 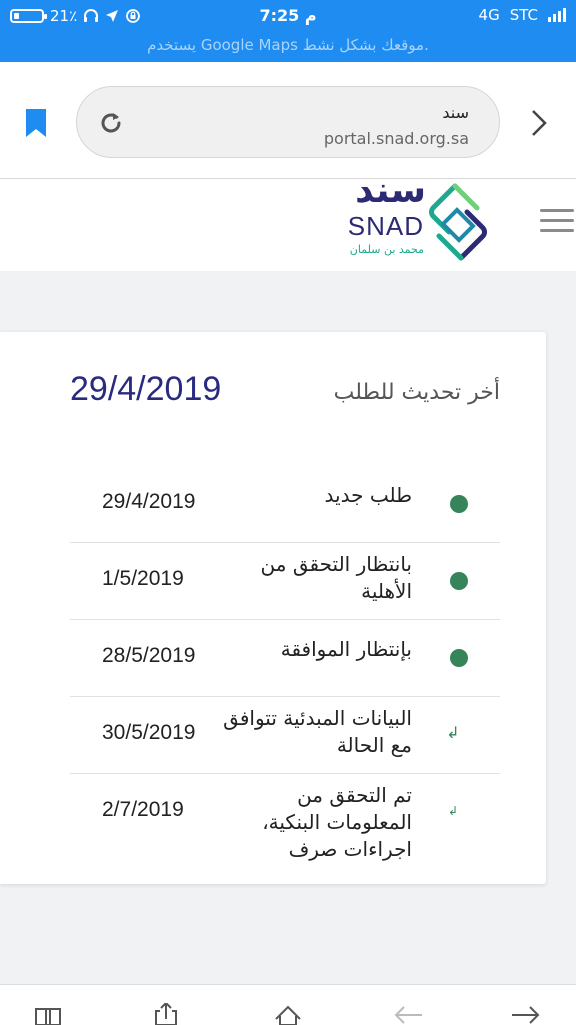 I want to click on step-status: طلب جديد, so click(x=368, y=495).